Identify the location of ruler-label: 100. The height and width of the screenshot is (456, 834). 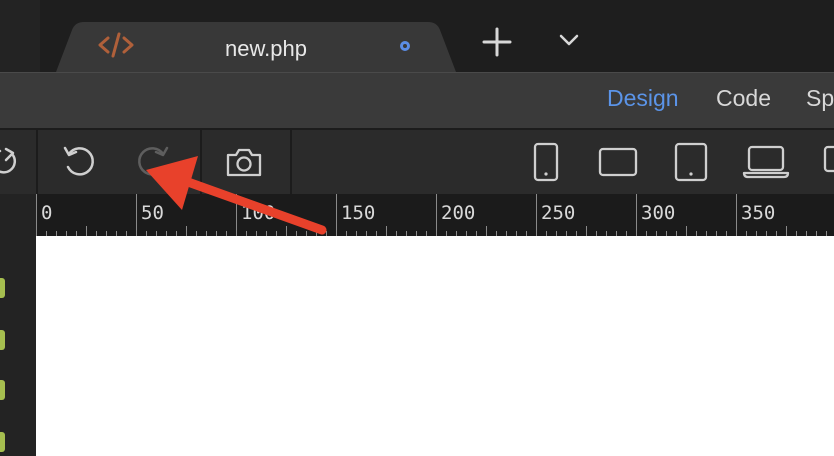
(258, 213).